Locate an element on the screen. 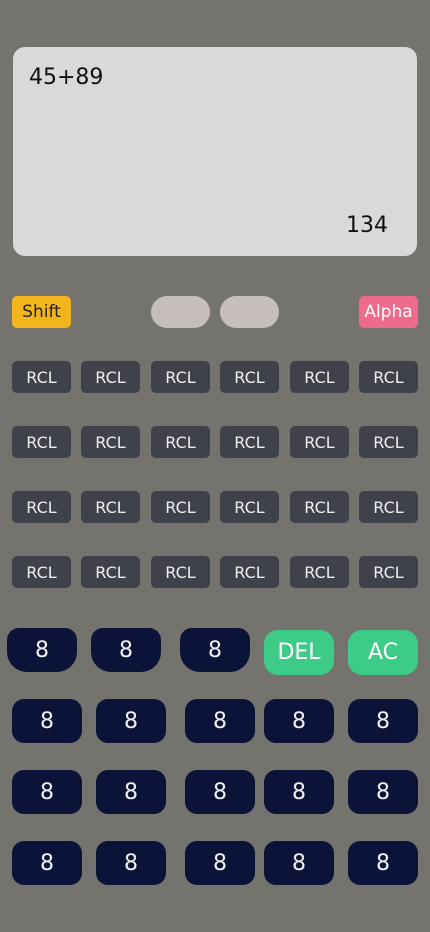  blank-pill-button-right is located at coordinates (249, 312).